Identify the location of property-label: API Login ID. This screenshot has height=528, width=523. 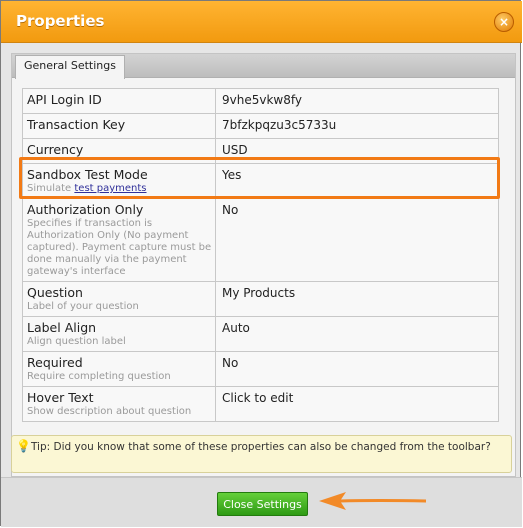
(64, 99).